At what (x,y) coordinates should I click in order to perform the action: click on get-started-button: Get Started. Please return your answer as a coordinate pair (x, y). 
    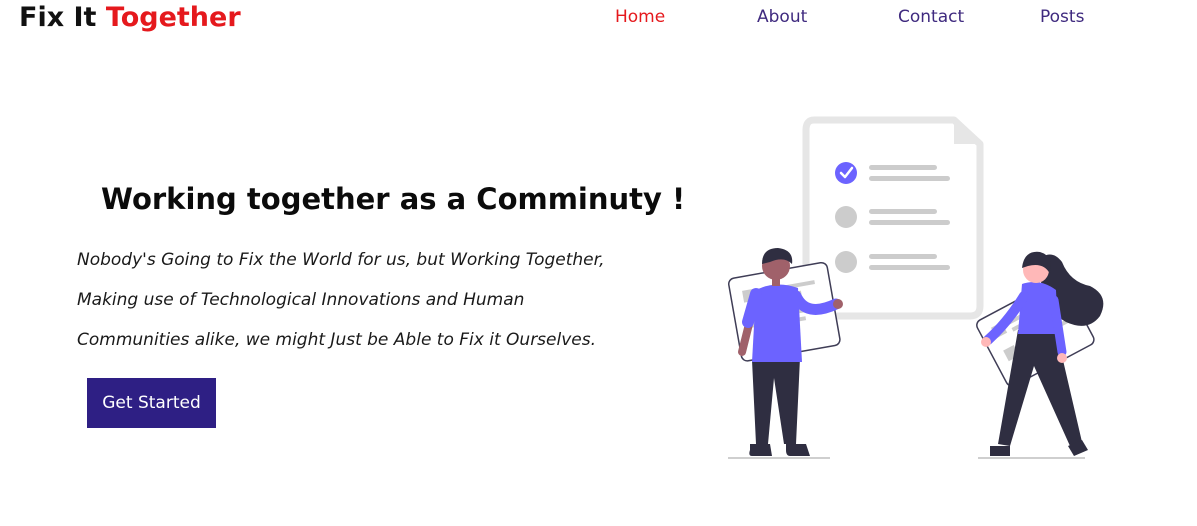
    Looking at the image, I should click on (151, 403).